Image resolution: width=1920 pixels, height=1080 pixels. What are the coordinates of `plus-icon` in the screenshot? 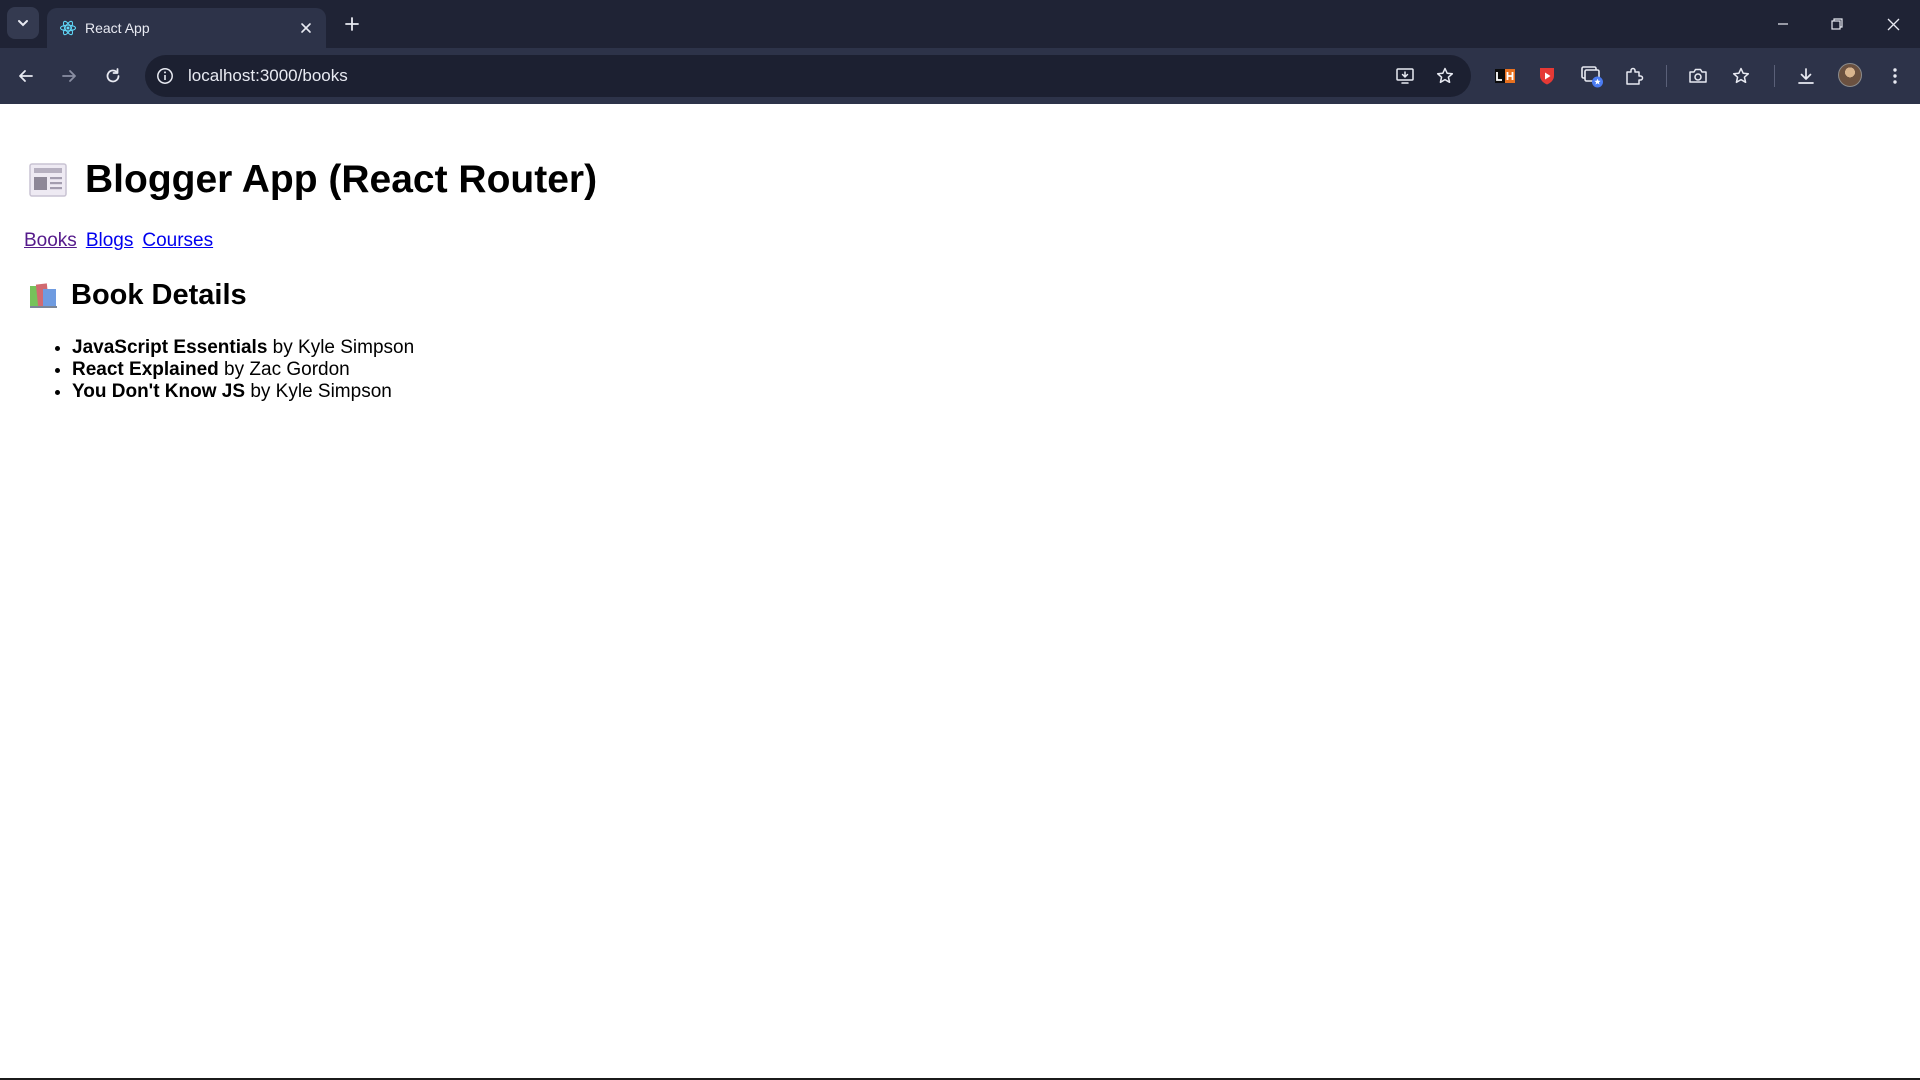 It's located at (352, 24).